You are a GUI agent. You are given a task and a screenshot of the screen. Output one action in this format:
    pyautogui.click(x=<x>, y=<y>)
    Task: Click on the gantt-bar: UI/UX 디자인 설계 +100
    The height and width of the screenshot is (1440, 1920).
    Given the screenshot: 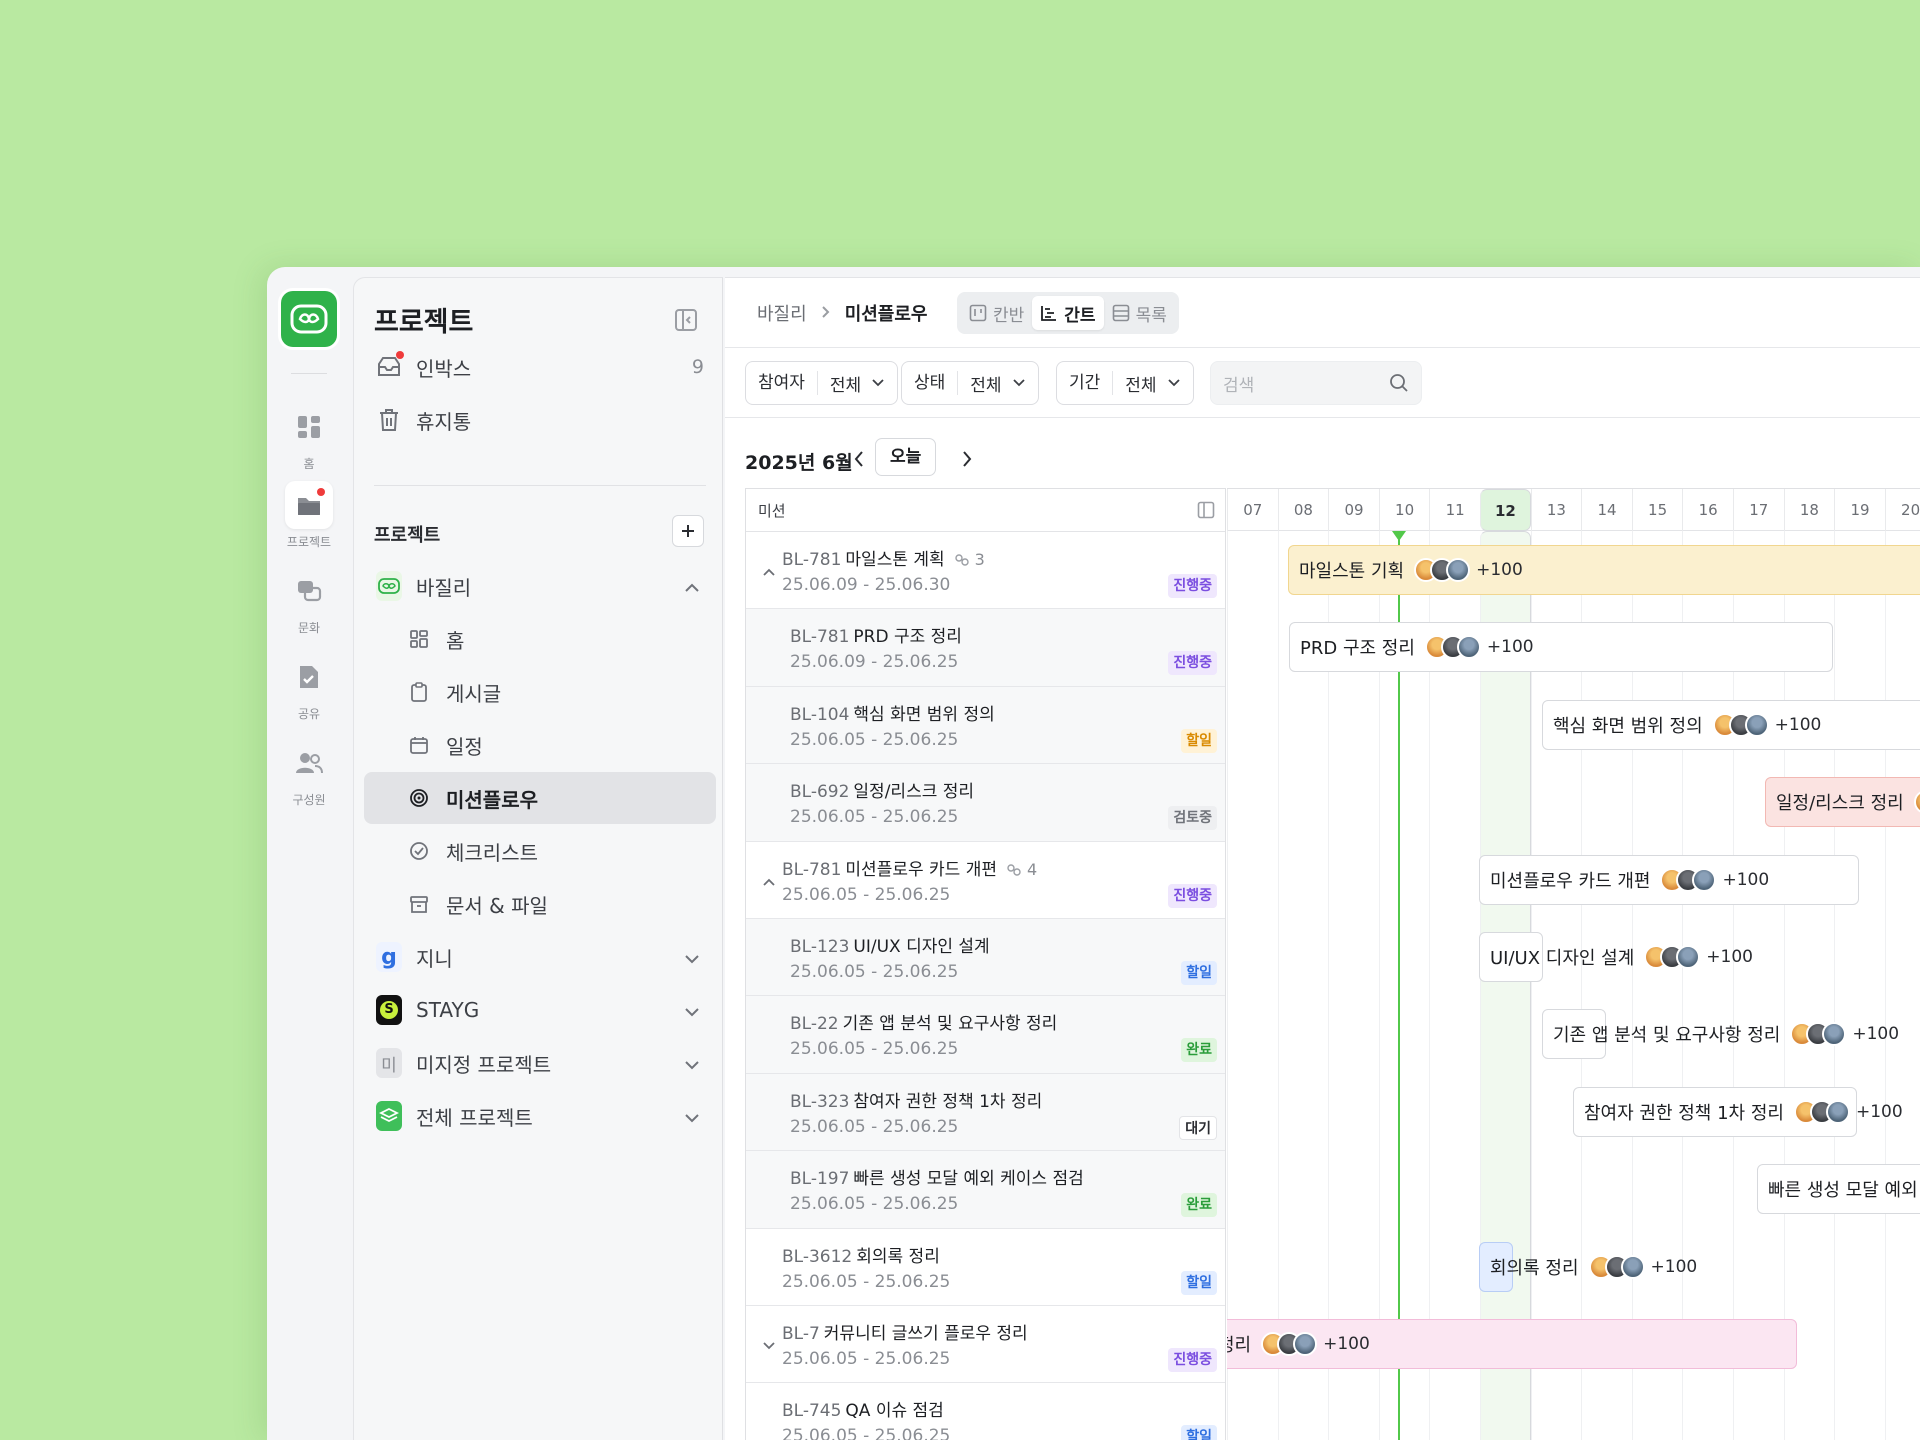 What is the action you would take?
    pyautogui.click(x=1616, y=957)
    